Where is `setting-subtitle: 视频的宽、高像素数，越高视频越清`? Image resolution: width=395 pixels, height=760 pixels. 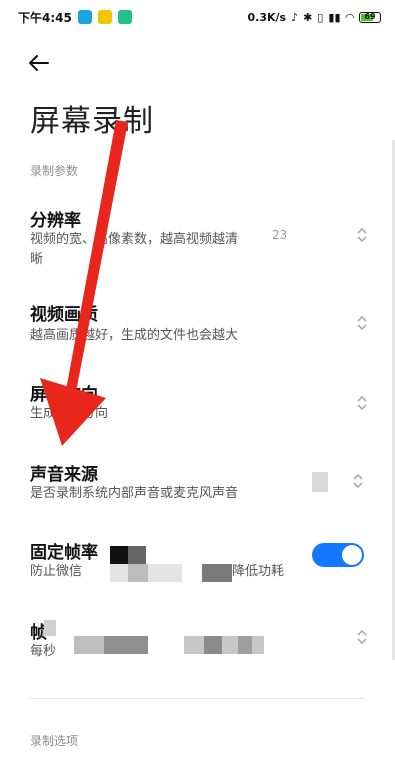 setting-subtitle: 视频的宽、高像素数，越高视频越清 is located at coordinates (134, 239).